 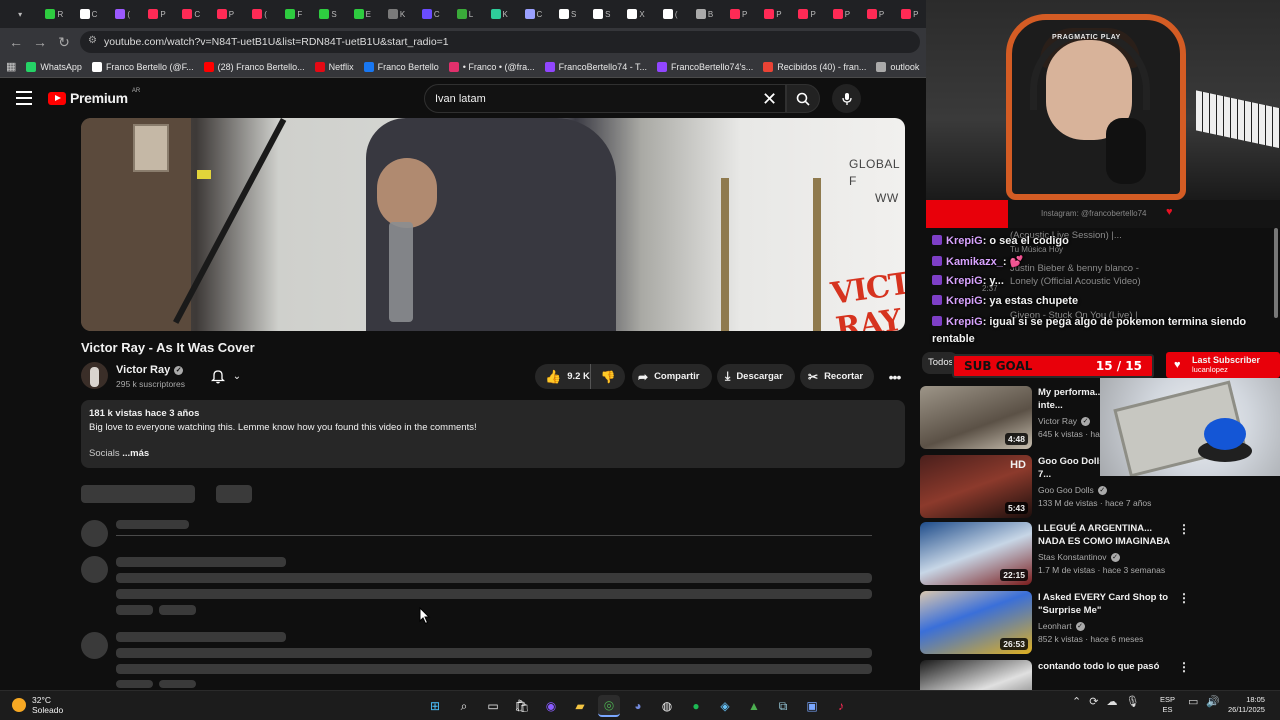 What do you see at coordinates (135, 453) in the screenshot?
I see `show-more-link: ...más` at bounding box center [135, 453].